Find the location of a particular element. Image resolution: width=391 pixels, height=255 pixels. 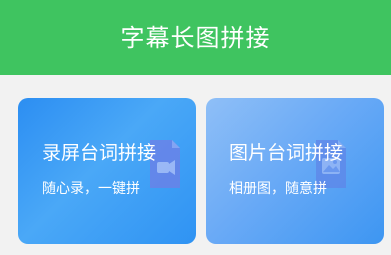

page-title: 字幕长图拼接 is located at coordinates (195, 37).